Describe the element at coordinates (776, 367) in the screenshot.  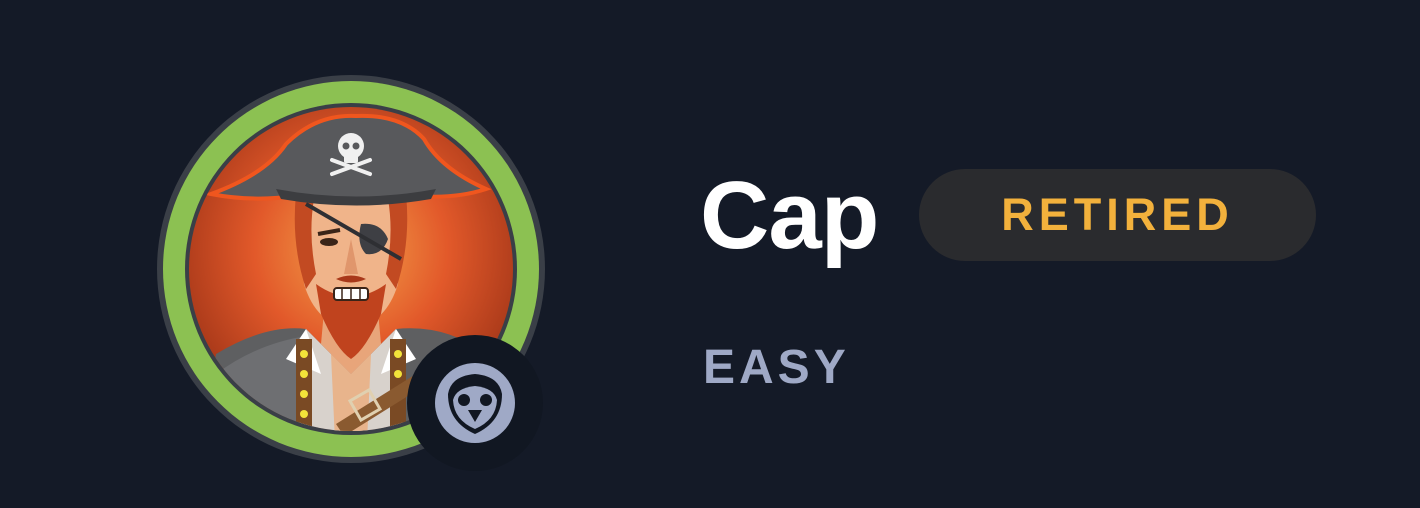
I see `difficulty-label: EASY` at that location.